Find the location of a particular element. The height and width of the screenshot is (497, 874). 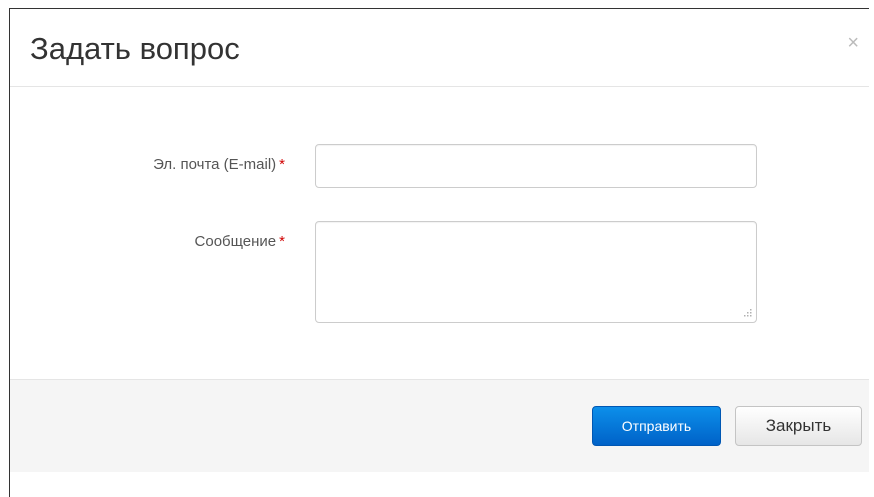

modal-title: Задать вопрос is located at coordinates (135, 48).